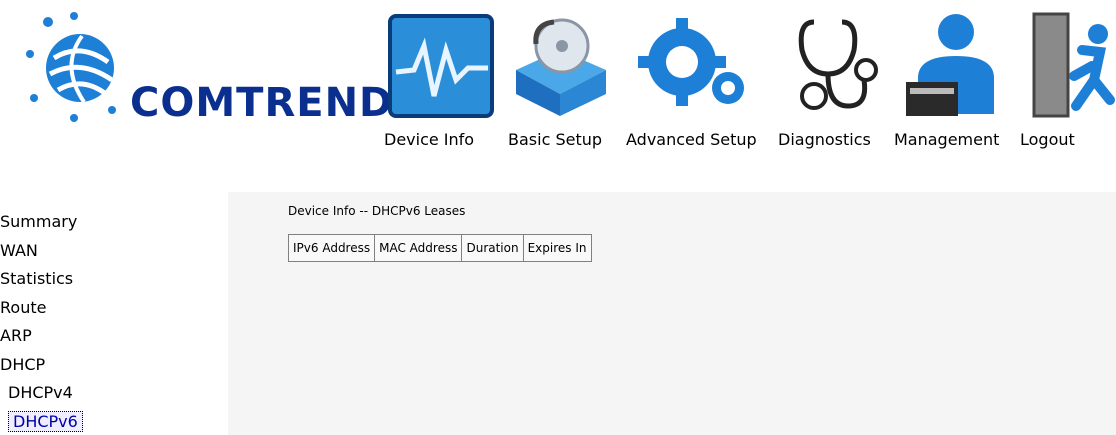 The image size is (1116, 435). What do you see at coordinates (38, 221) in the screenshot?
I see `sidebar-item-summary: Summary` at bounding box center [38, 221].